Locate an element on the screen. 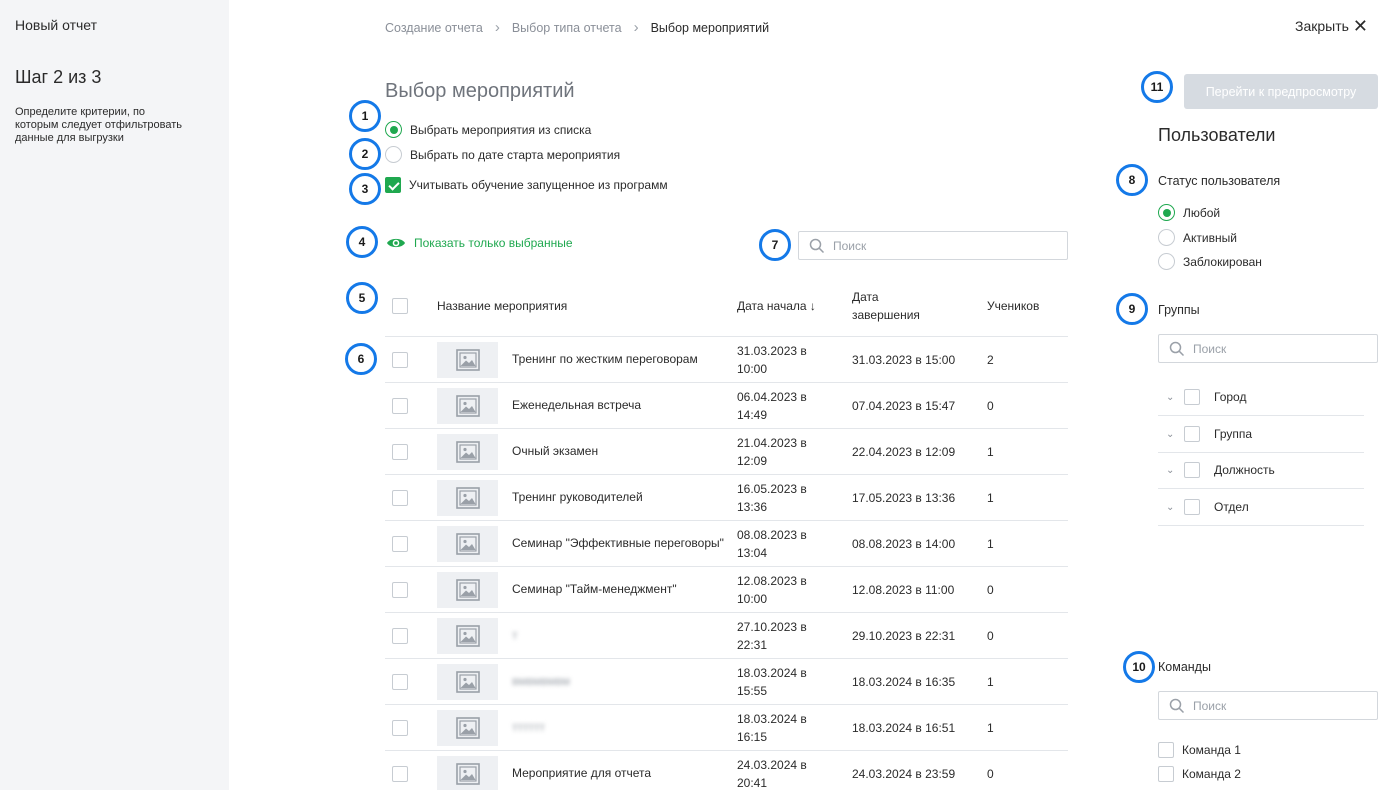 The width and height of the screenshot is (1398, 790). teams-title: Команды is located at coordinates (1184, 667).